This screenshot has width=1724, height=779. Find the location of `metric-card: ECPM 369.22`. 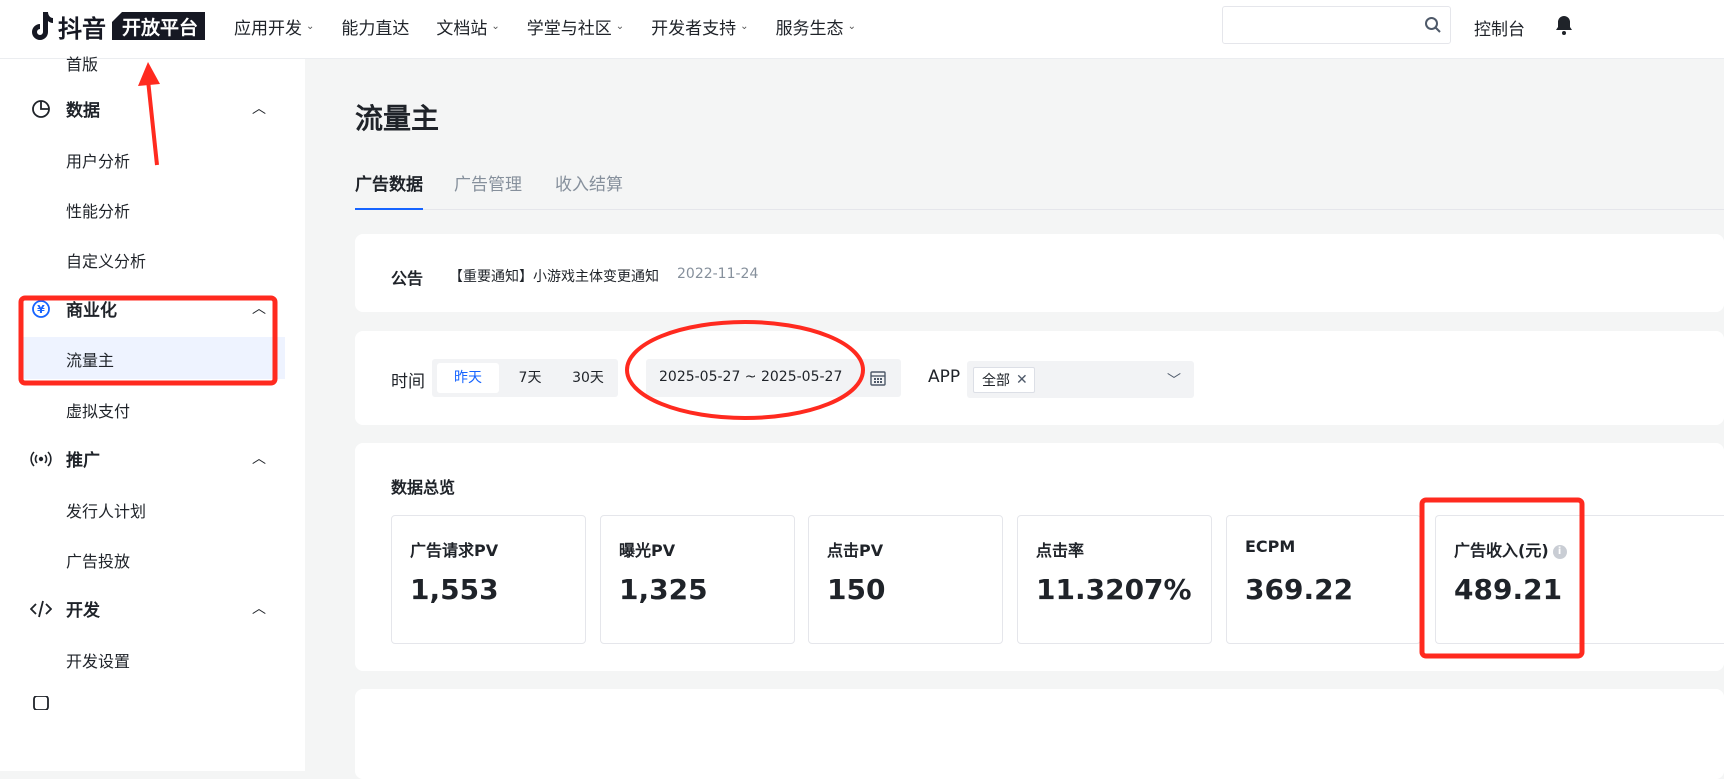

metric-card: ECPM 369.22 is located at coordinates (1323, 579).